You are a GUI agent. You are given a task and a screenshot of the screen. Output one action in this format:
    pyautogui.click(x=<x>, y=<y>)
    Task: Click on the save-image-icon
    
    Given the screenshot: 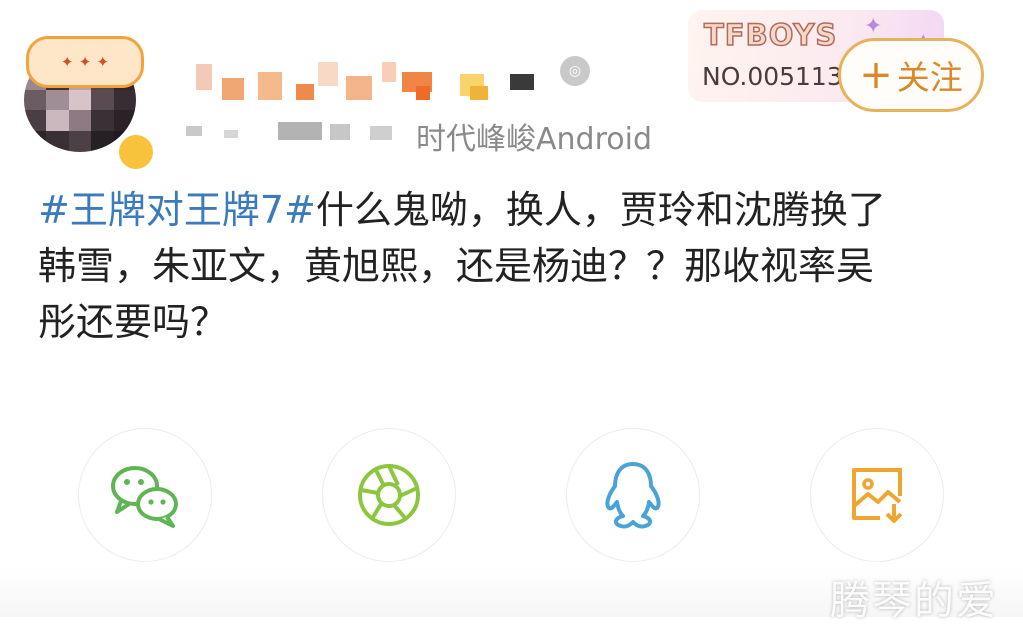 What is the action you would take?
    pyautogui.click(x=877, y=495)
    